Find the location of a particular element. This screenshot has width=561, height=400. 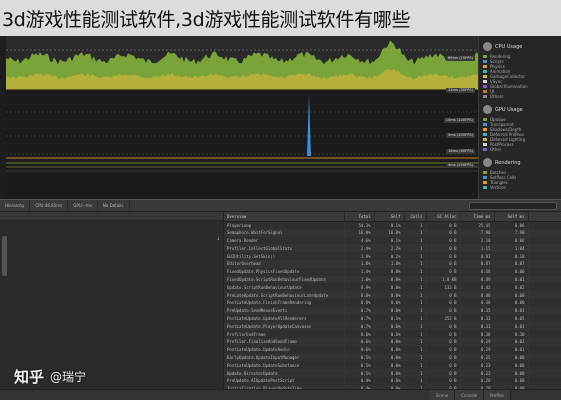

row-value-cell: 1.8% is located at coordinates (389, 263).